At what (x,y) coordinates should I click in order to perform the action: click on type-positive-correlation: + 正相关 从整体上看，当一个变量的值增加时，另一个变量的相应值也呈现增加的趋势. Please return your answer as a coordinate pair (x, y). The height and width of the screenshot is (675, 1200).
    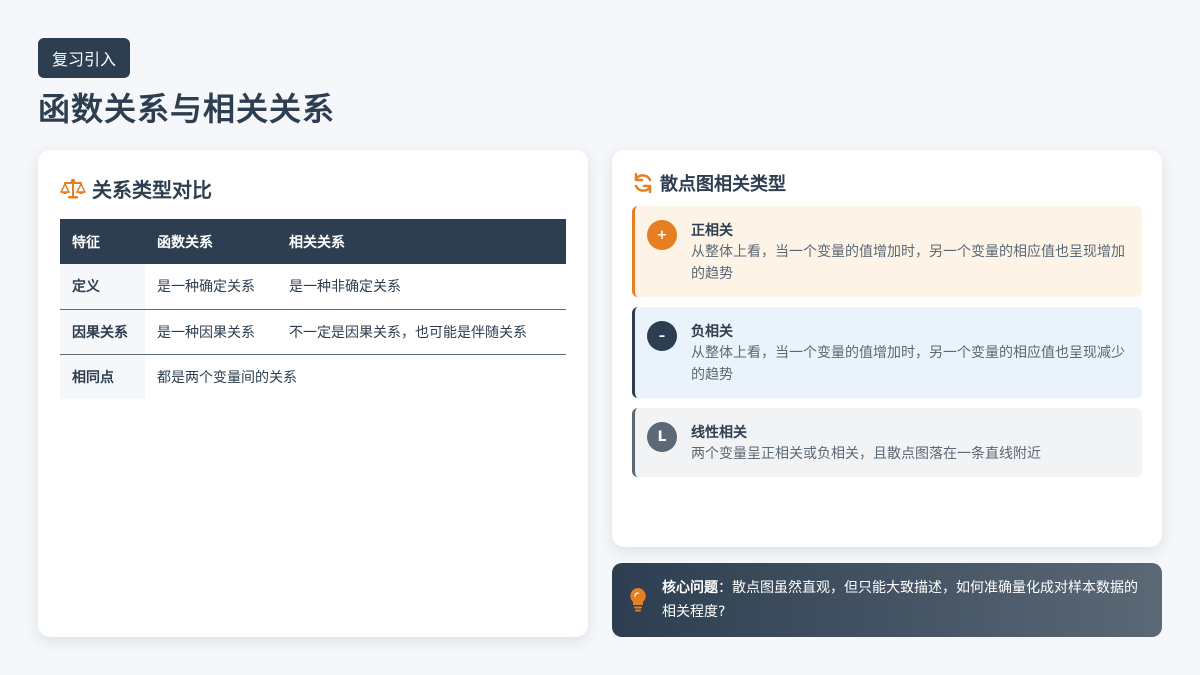
    Looking at the image, I should click on (887, 251).